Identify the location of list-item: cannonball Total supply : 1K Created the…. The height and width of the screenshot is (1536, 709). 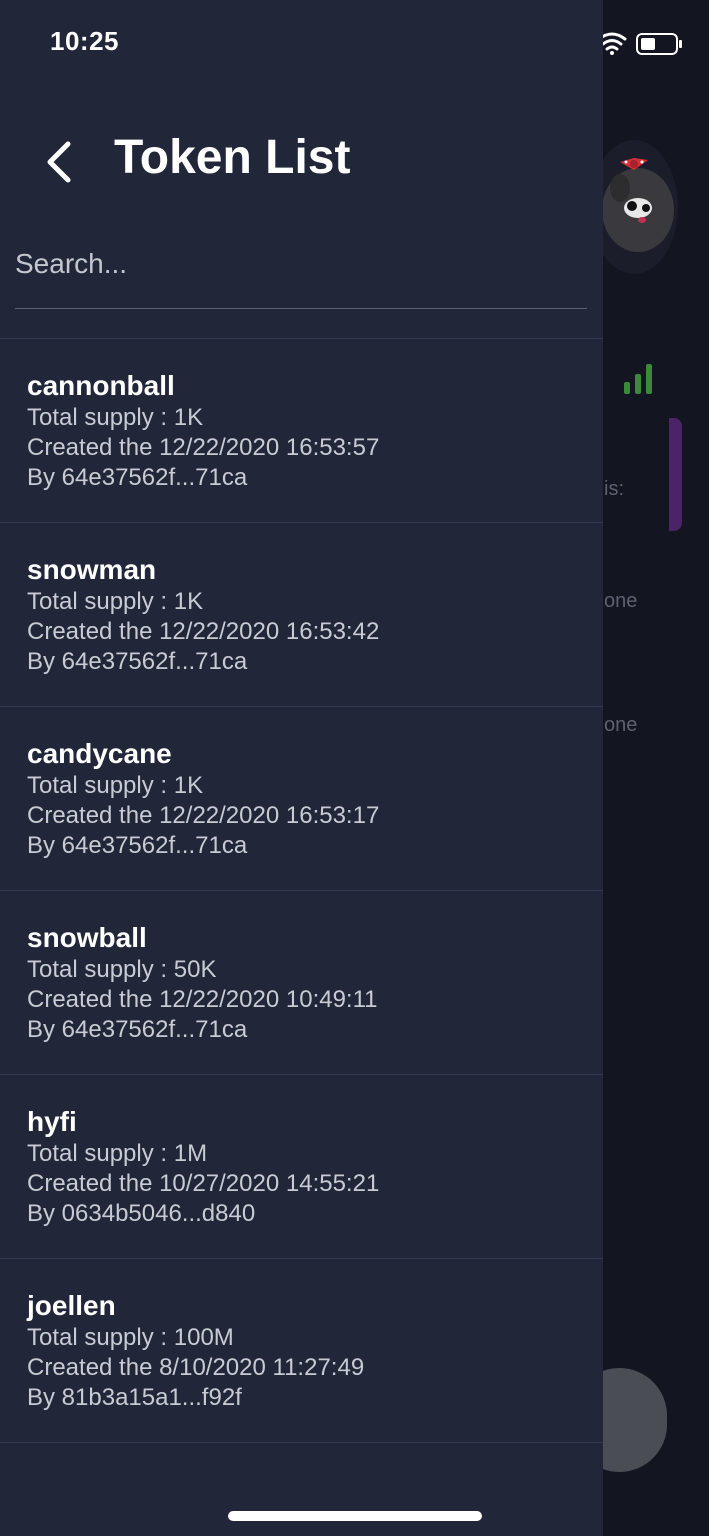
(301, 431).